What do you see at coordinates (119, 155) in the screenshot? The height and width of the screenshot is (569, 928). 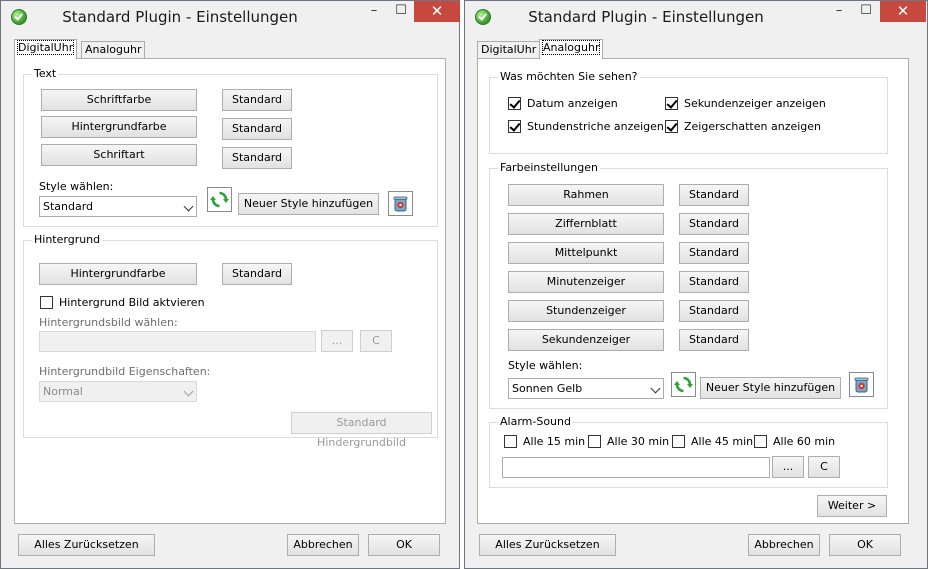 I see `font-button: Schriftart` at bounding box center [119, 155].